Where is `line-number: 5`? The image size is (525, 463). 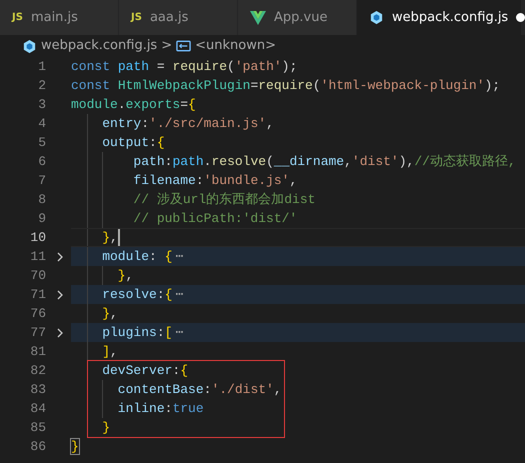
line-number: 5 is located at coordinates (41, 143).